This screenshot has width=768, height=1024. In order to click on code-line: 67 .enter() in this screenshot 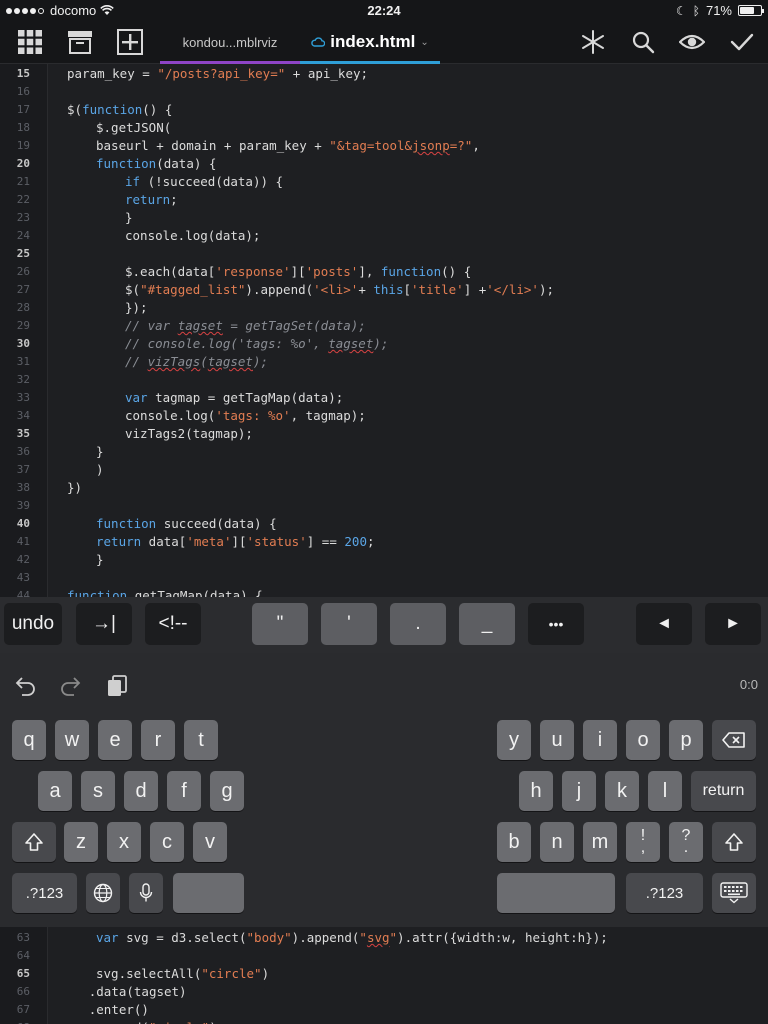, I will do `click(384, 1010)`.